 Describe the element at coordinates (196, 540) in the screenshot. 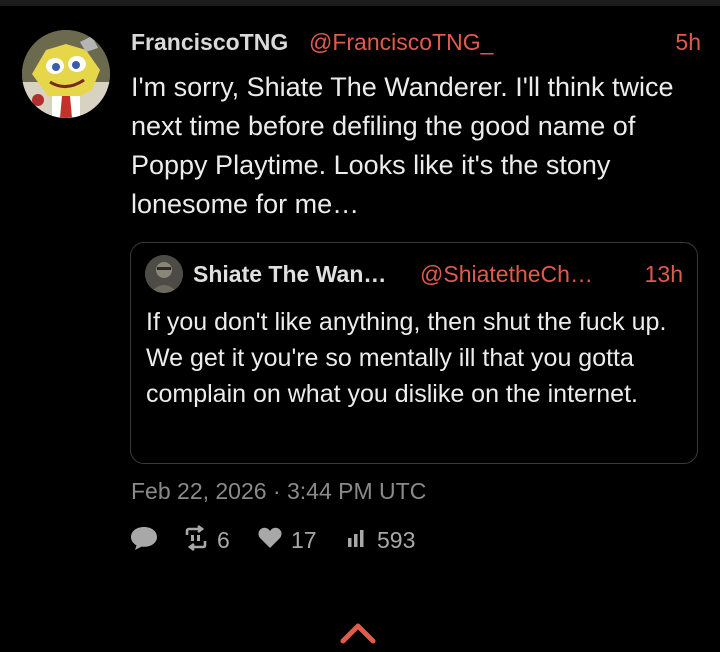

I see `retweet-icon` at that location.